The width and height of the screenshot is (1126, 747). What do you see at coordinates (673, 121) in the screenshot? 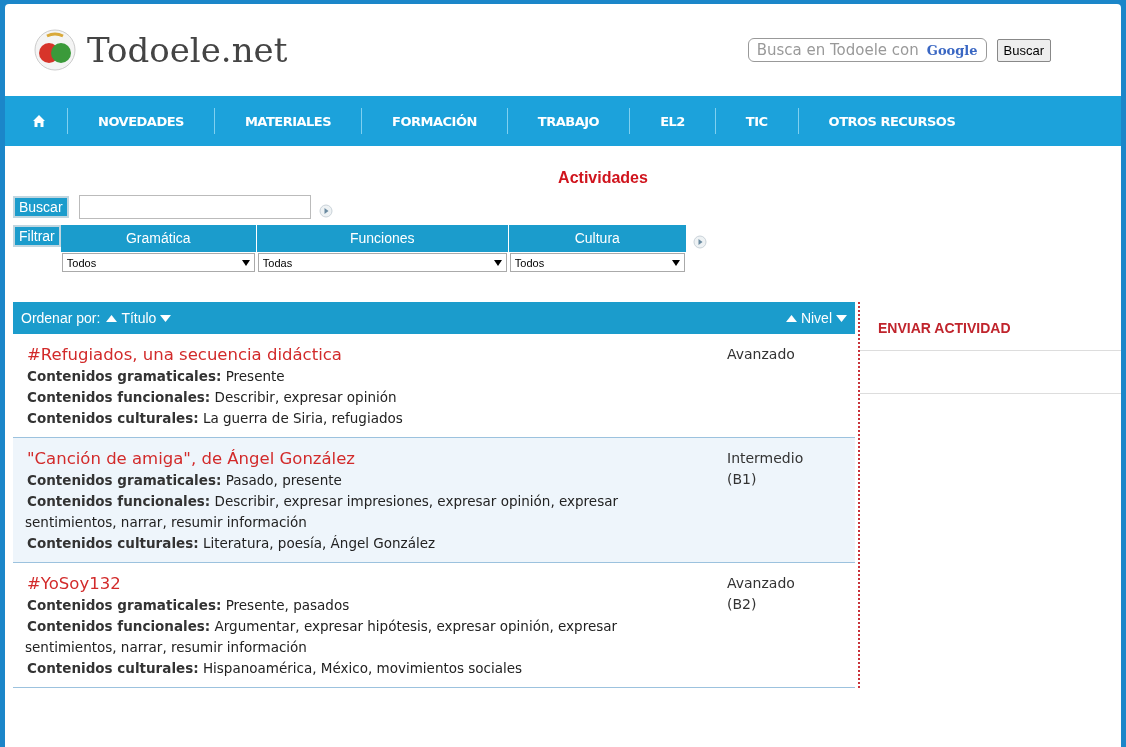
I see `nav-link: EL2` at bounding box center [673, 121].